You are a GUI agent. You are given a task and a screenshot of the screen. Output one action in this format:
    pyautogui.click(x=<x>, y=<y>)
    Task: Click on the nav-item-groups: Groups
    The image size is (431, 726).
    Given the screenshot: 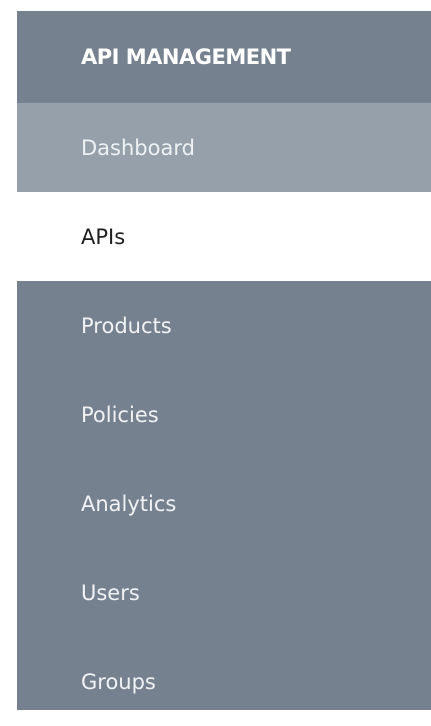 What is the action you would take?
    pyautogui.click(x=224, y=681)
    